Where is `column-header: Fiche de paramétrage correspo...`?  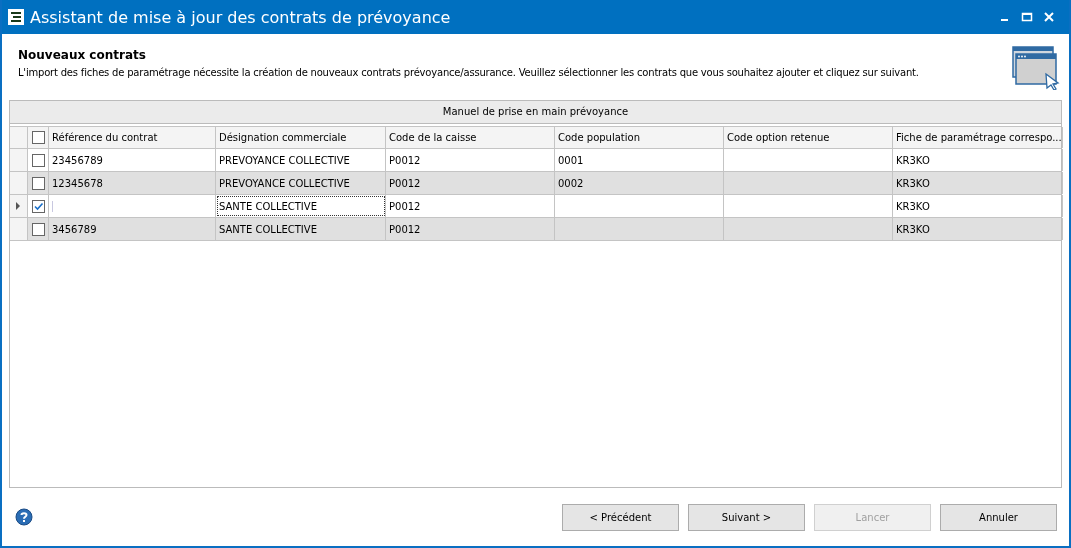 column-header: Fiche de paramétrage correspo... is located at coordinates (978, 137).